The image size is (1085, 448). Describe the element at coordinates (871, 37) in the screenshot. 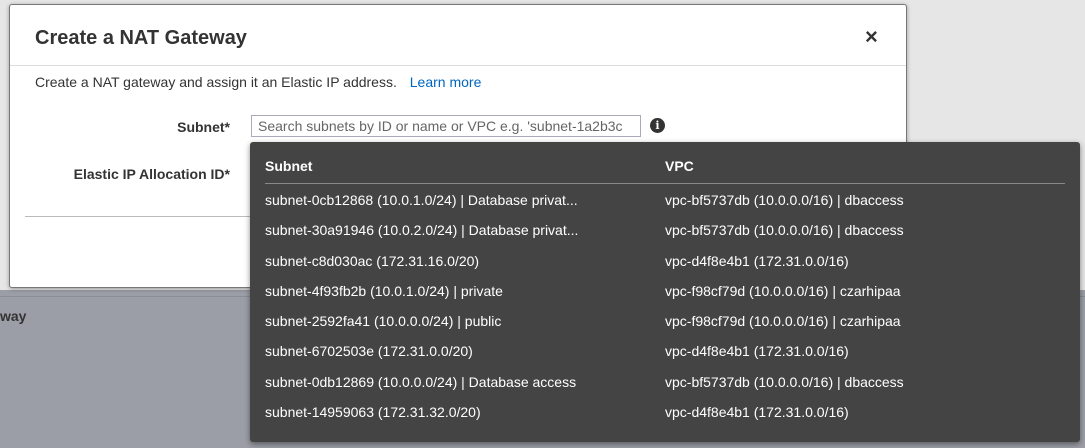

I see `close-icon: ×` at that location.